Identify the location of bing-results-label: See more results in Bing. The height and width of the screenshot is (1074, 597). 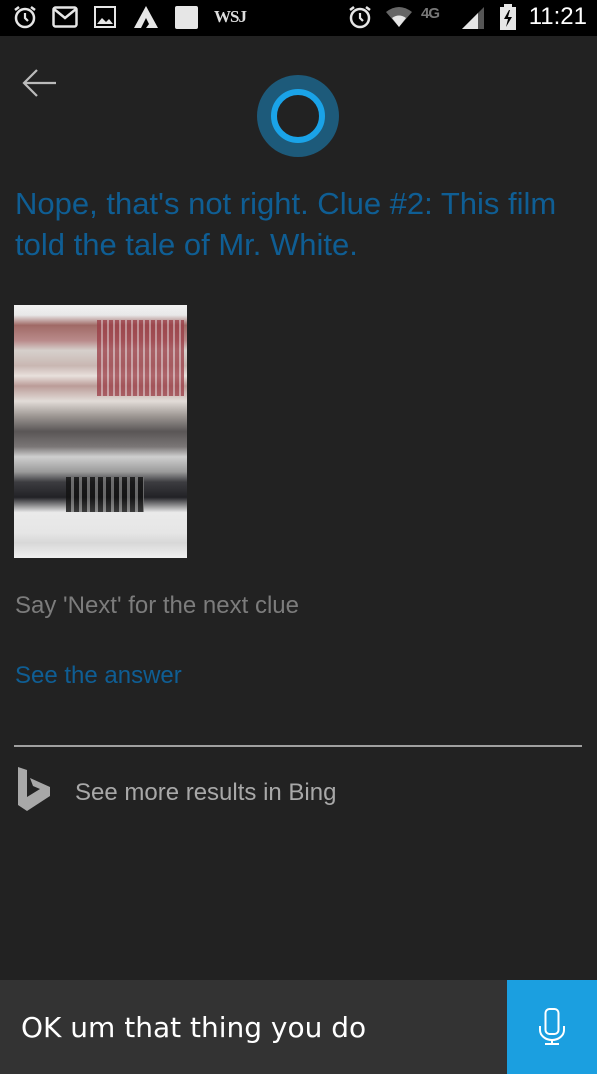
(206, 792).